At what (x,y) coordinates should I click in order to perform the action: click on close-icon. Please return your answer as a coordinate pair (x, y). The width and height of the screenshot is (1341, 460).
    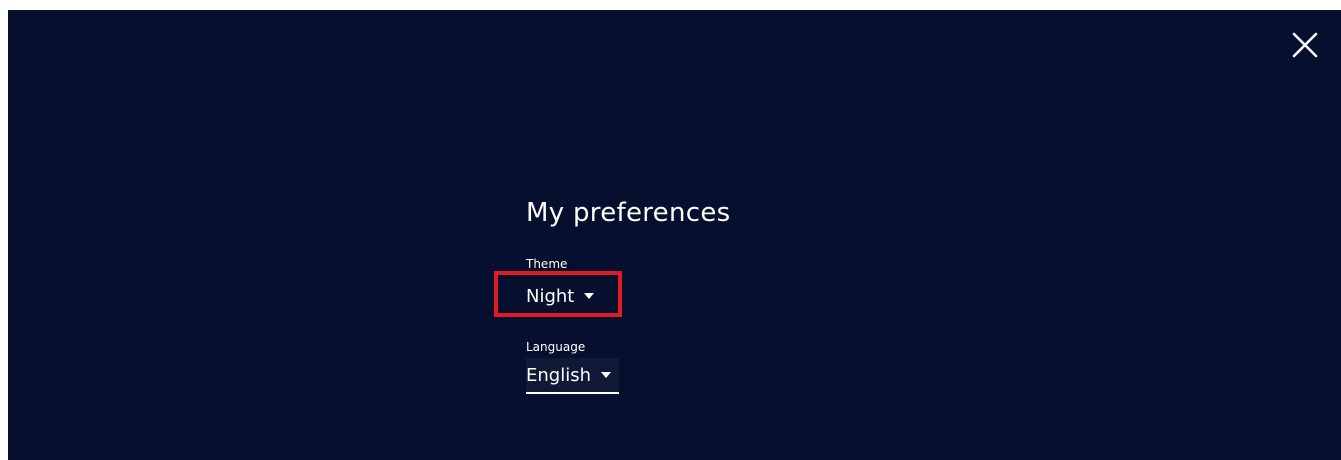
    Looking at the image, I should click on (1305, 45).